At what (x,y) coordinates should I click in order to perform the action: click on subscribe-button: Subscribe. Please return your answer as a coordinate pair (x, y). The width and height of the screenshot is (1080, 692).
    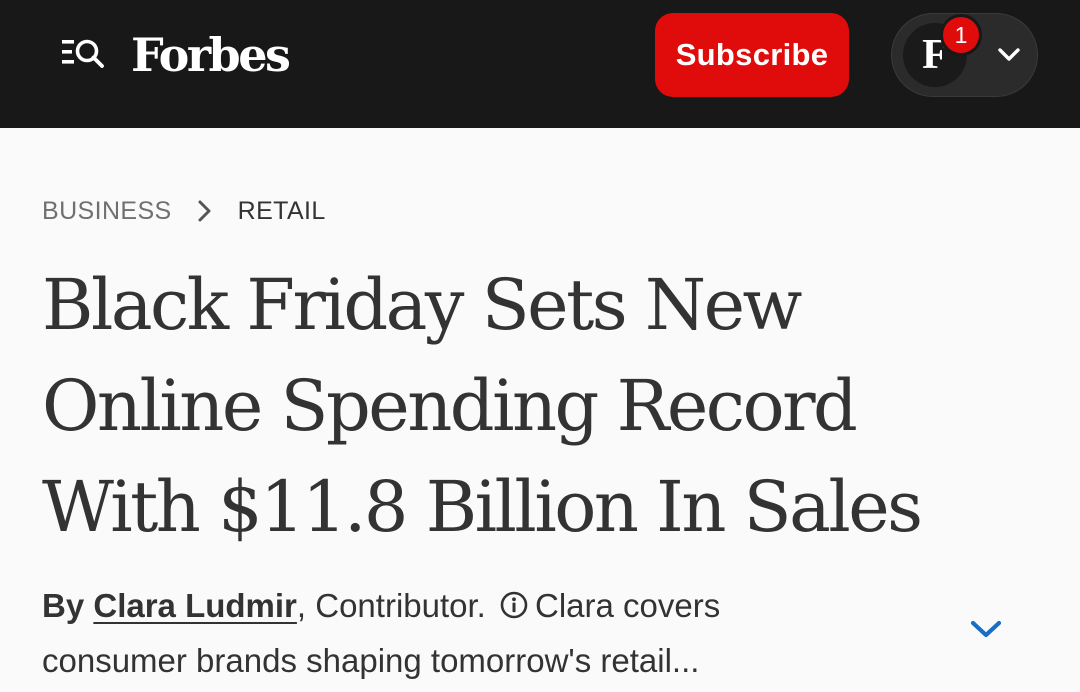
    Looking at the image, I should click on (752, 55).